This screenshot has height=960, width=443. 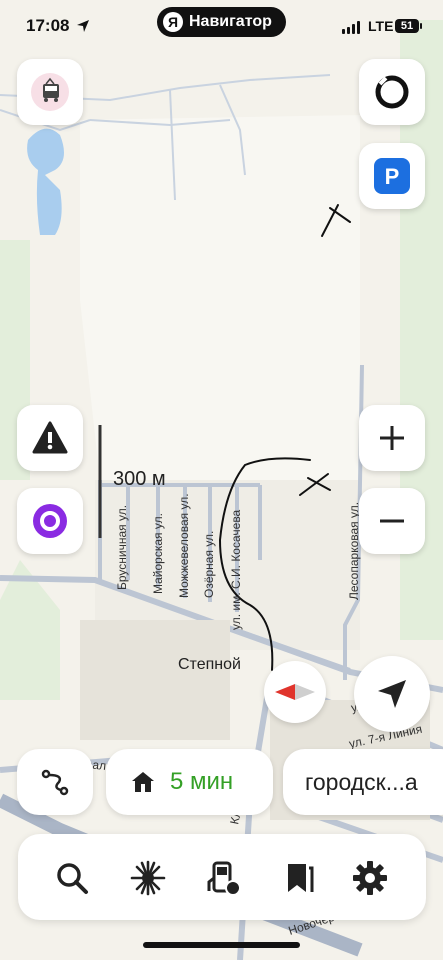 I want to click on battery-level: 51, so click(x=407, y=26).